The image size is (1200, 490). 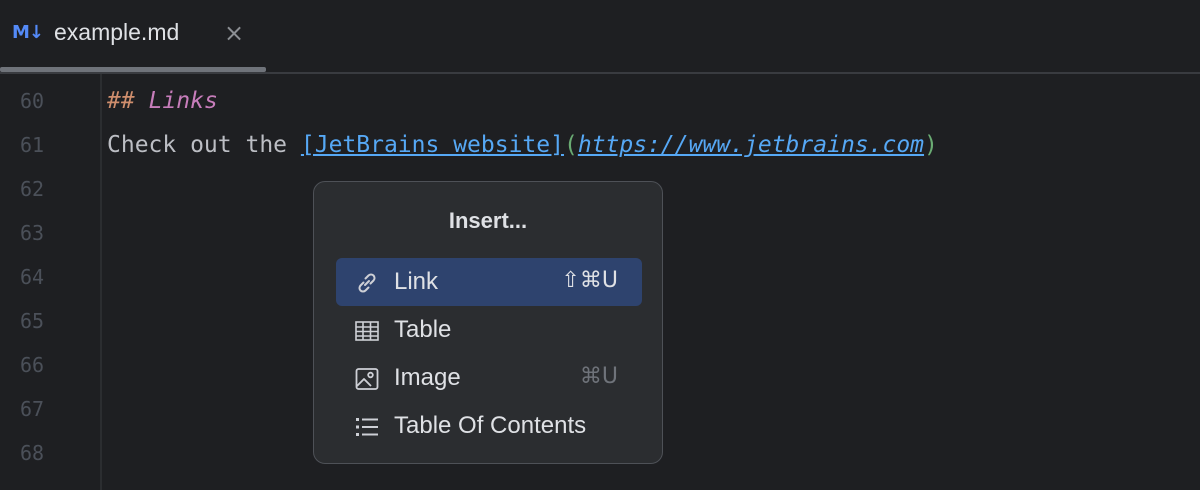 What do you see at coordinates (367, 427) in the screenshot?
I see `list-icon` at bounding box center [367, 427].